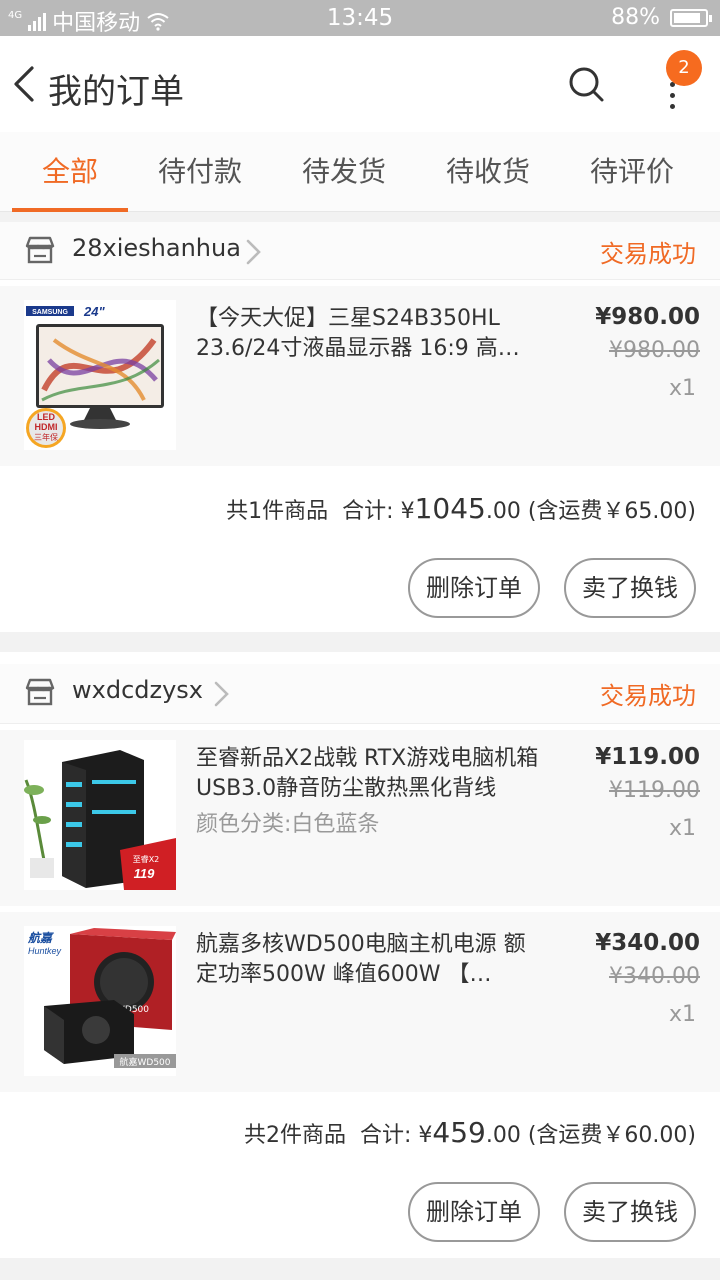 Image resolution: width=720 pixels, height=1280 pixels. What do you see at coordinates (459, 1132) in the screenshot?
I see `total-amount: 459` at bounding box center [459, 1132].